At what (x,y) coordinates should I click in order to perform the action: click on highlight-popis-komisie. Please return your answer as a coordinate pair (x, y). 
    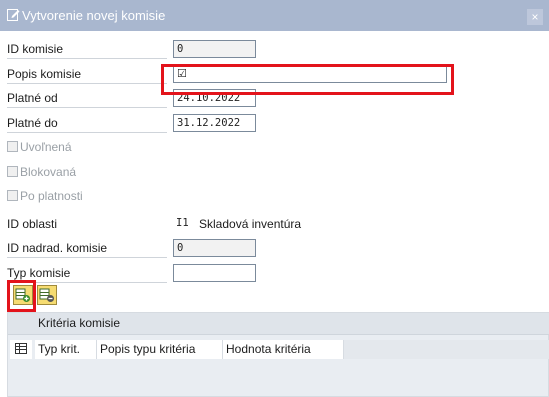
    Looking at the image, I should click on (307, 79).